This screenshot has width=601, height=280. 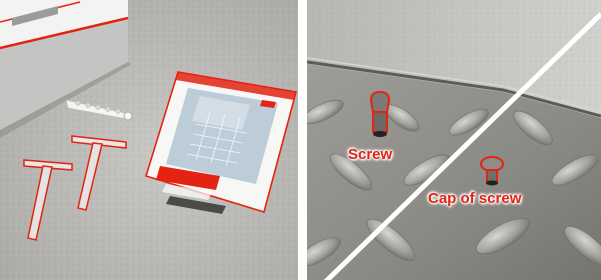 I want to click on screw-highlight, so click(x=380, y=113).